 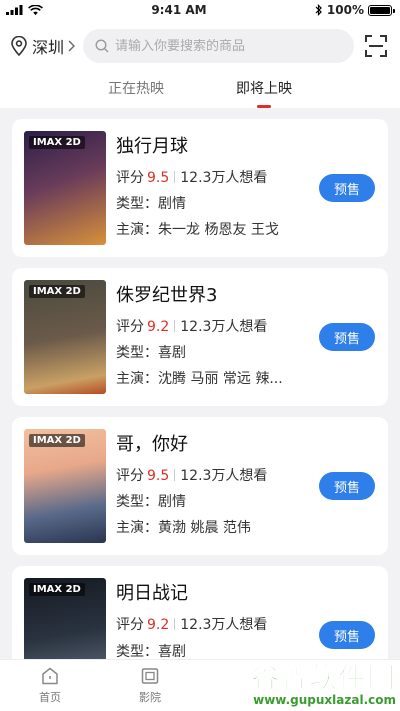 What do you see at coordinates (50, 697) in the screenshot?
I see `nav-home-label: 首页` at bounding box center [50, 697].